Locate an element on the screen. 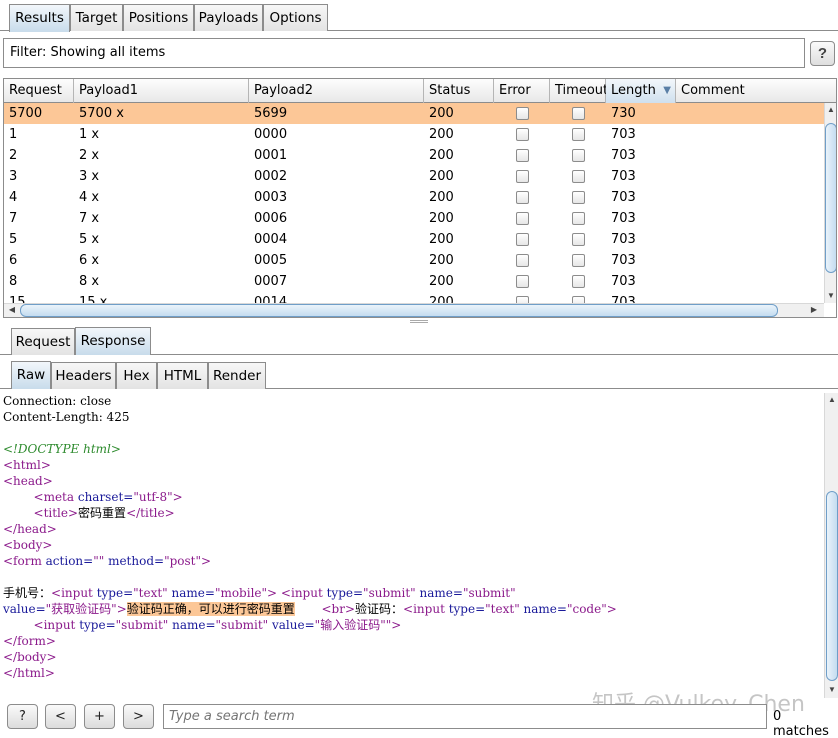  cell-payload2: 0000 is located at coordinates (271, 134).